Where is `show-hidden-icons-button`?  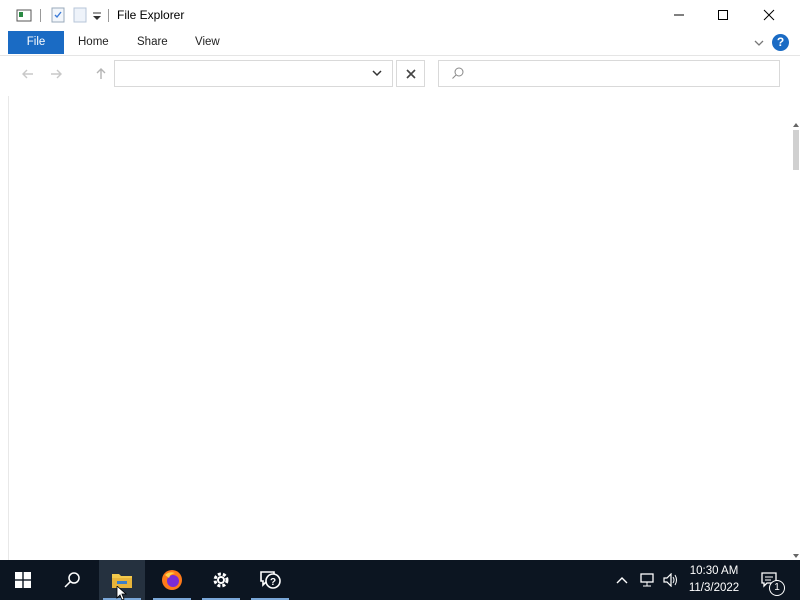
show-hidden-icons-button is located at coordinates (622, 580).